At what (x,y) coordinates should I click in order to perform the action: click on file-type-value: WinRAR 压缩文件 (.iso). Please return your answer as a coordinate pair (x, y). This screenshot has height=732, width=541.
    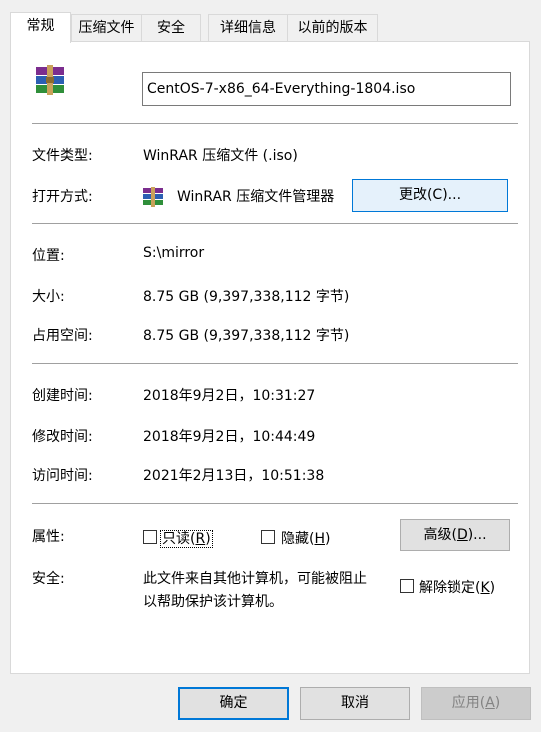
    Looking at the image, I should click on (220, 156).